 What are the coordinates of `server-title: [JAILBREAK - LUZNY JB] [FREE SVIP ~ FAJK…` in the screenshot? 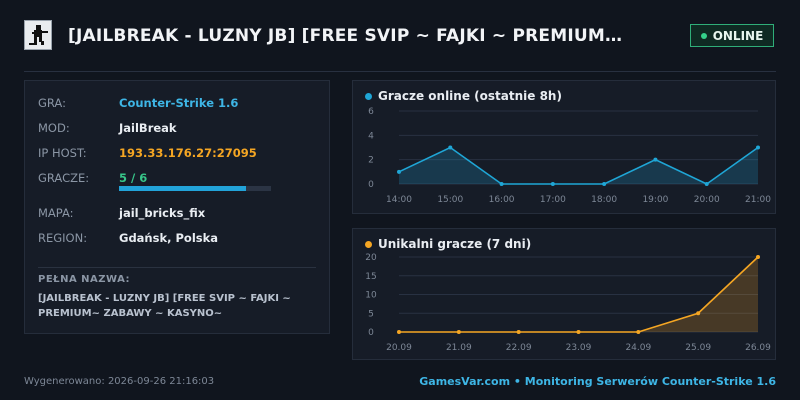 It's located at (348, 36).